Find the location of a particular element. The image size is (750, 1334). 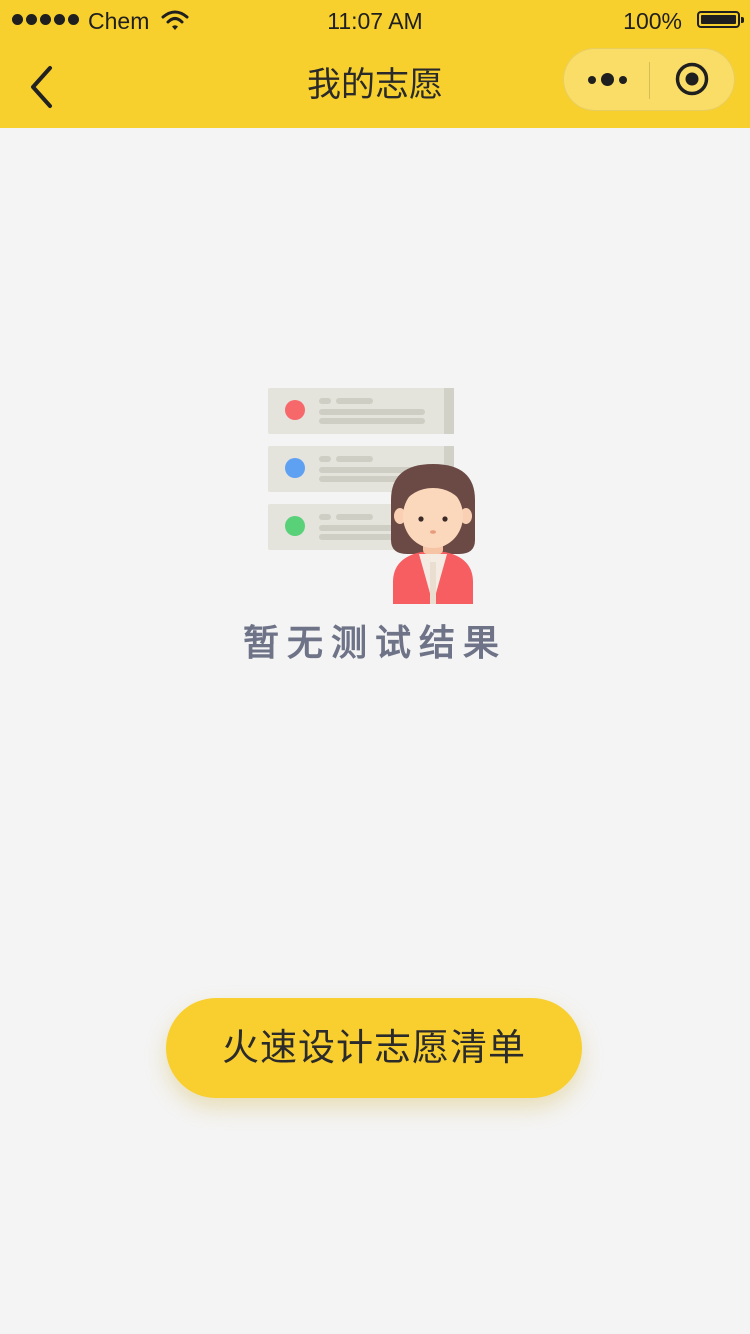

status-bar: Chem 11:07 AM 100% is located at coordinates (375, 21).